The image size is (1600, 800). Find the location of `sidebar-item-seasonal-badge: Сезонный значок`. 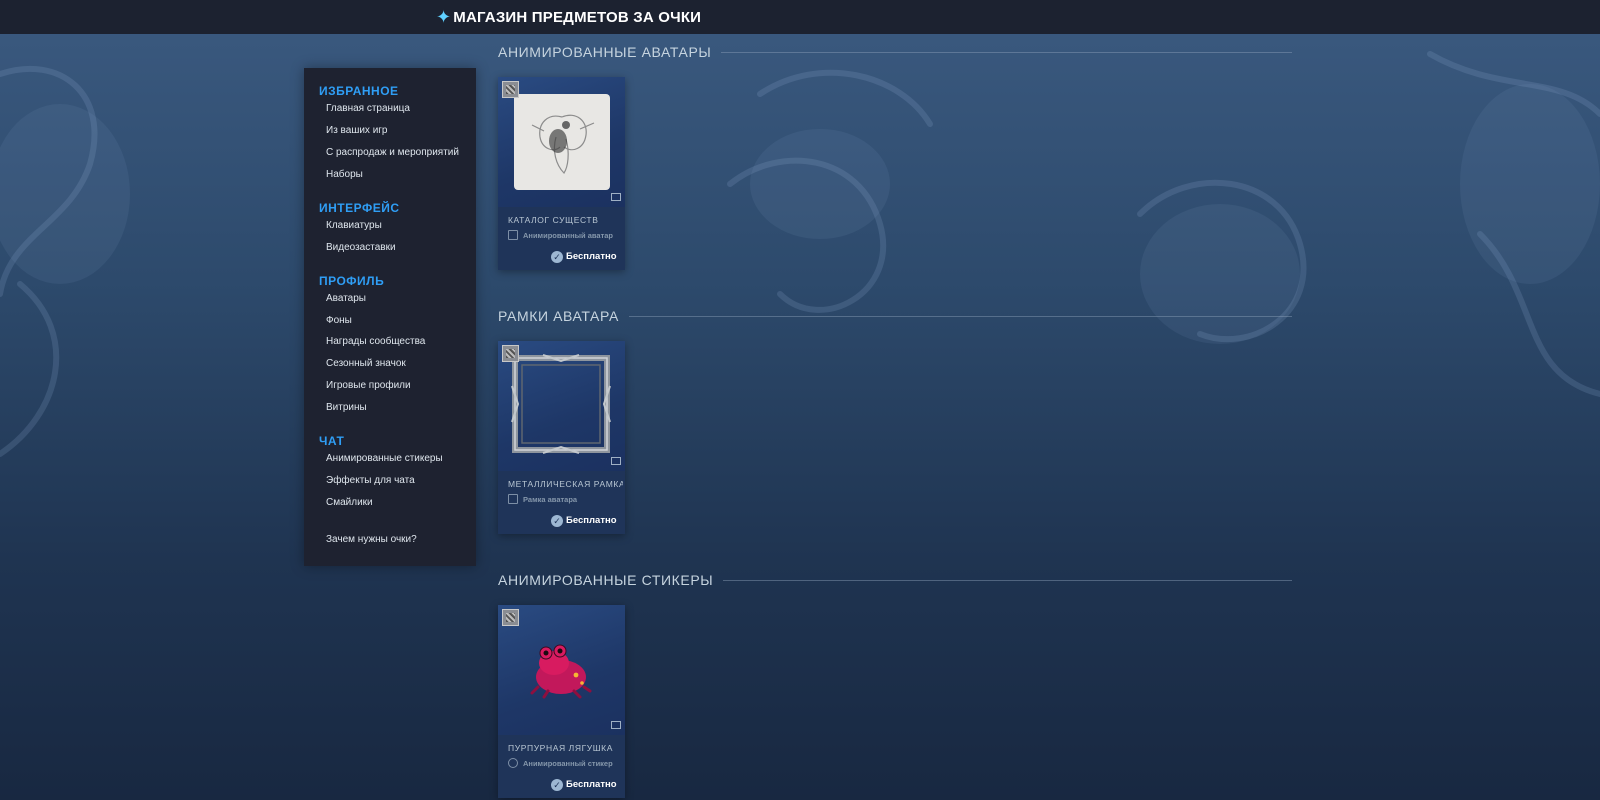

sidebar-item-seasonal-badge: Сезонный значок is located at coordinates (366, 363).